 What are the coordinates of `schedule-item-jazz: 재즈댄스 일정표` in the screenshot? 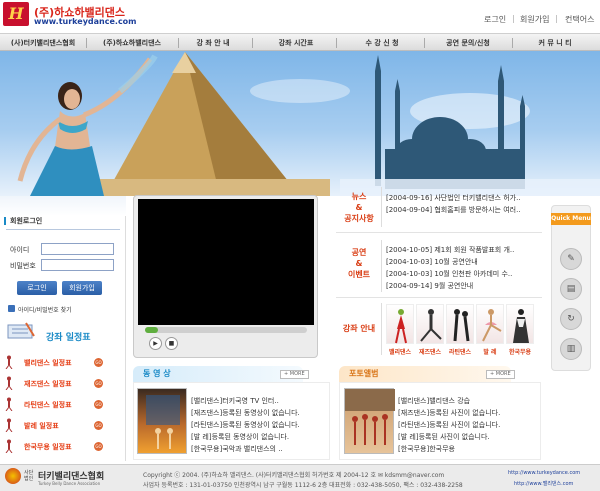 It's located at (48, 384).